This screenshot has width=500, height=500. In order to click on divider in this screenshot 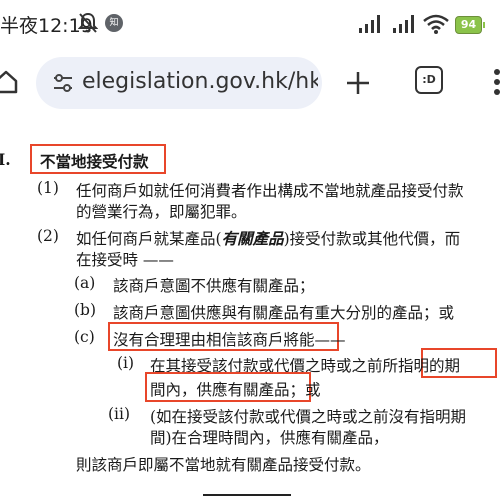, I will do `click(247, 495)`.